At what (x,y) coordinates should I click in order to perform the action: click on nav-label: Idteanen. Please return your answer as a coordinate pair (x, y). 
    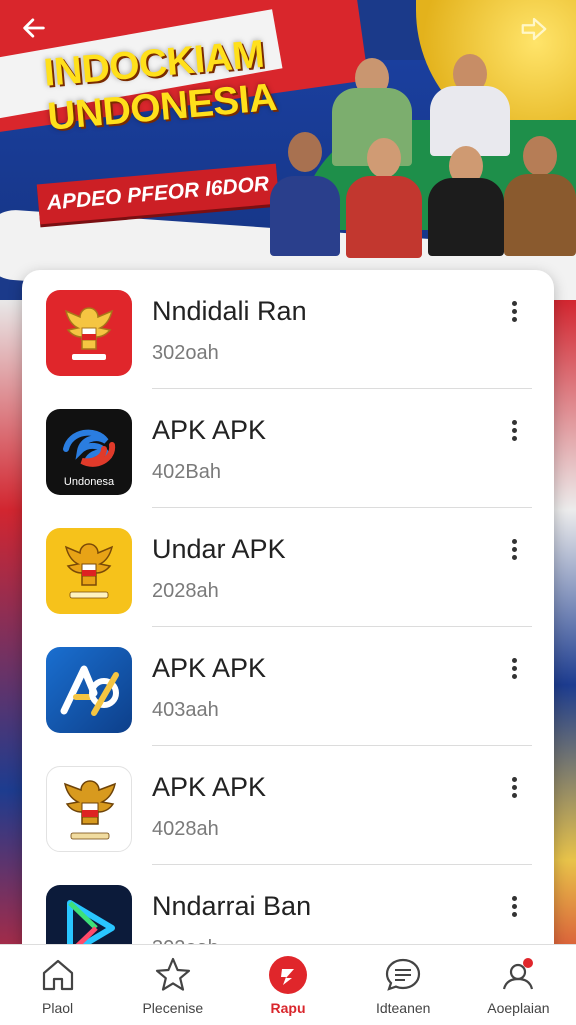
    Looking at the image, I should click on (403, 1008).